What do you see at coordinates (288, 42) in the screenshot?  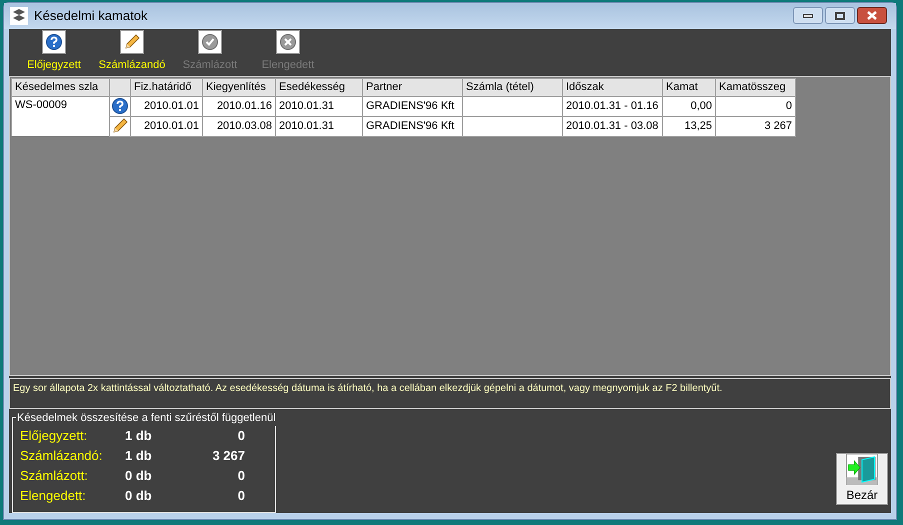 I see `cross-icon` at bounding box center [288, 42].